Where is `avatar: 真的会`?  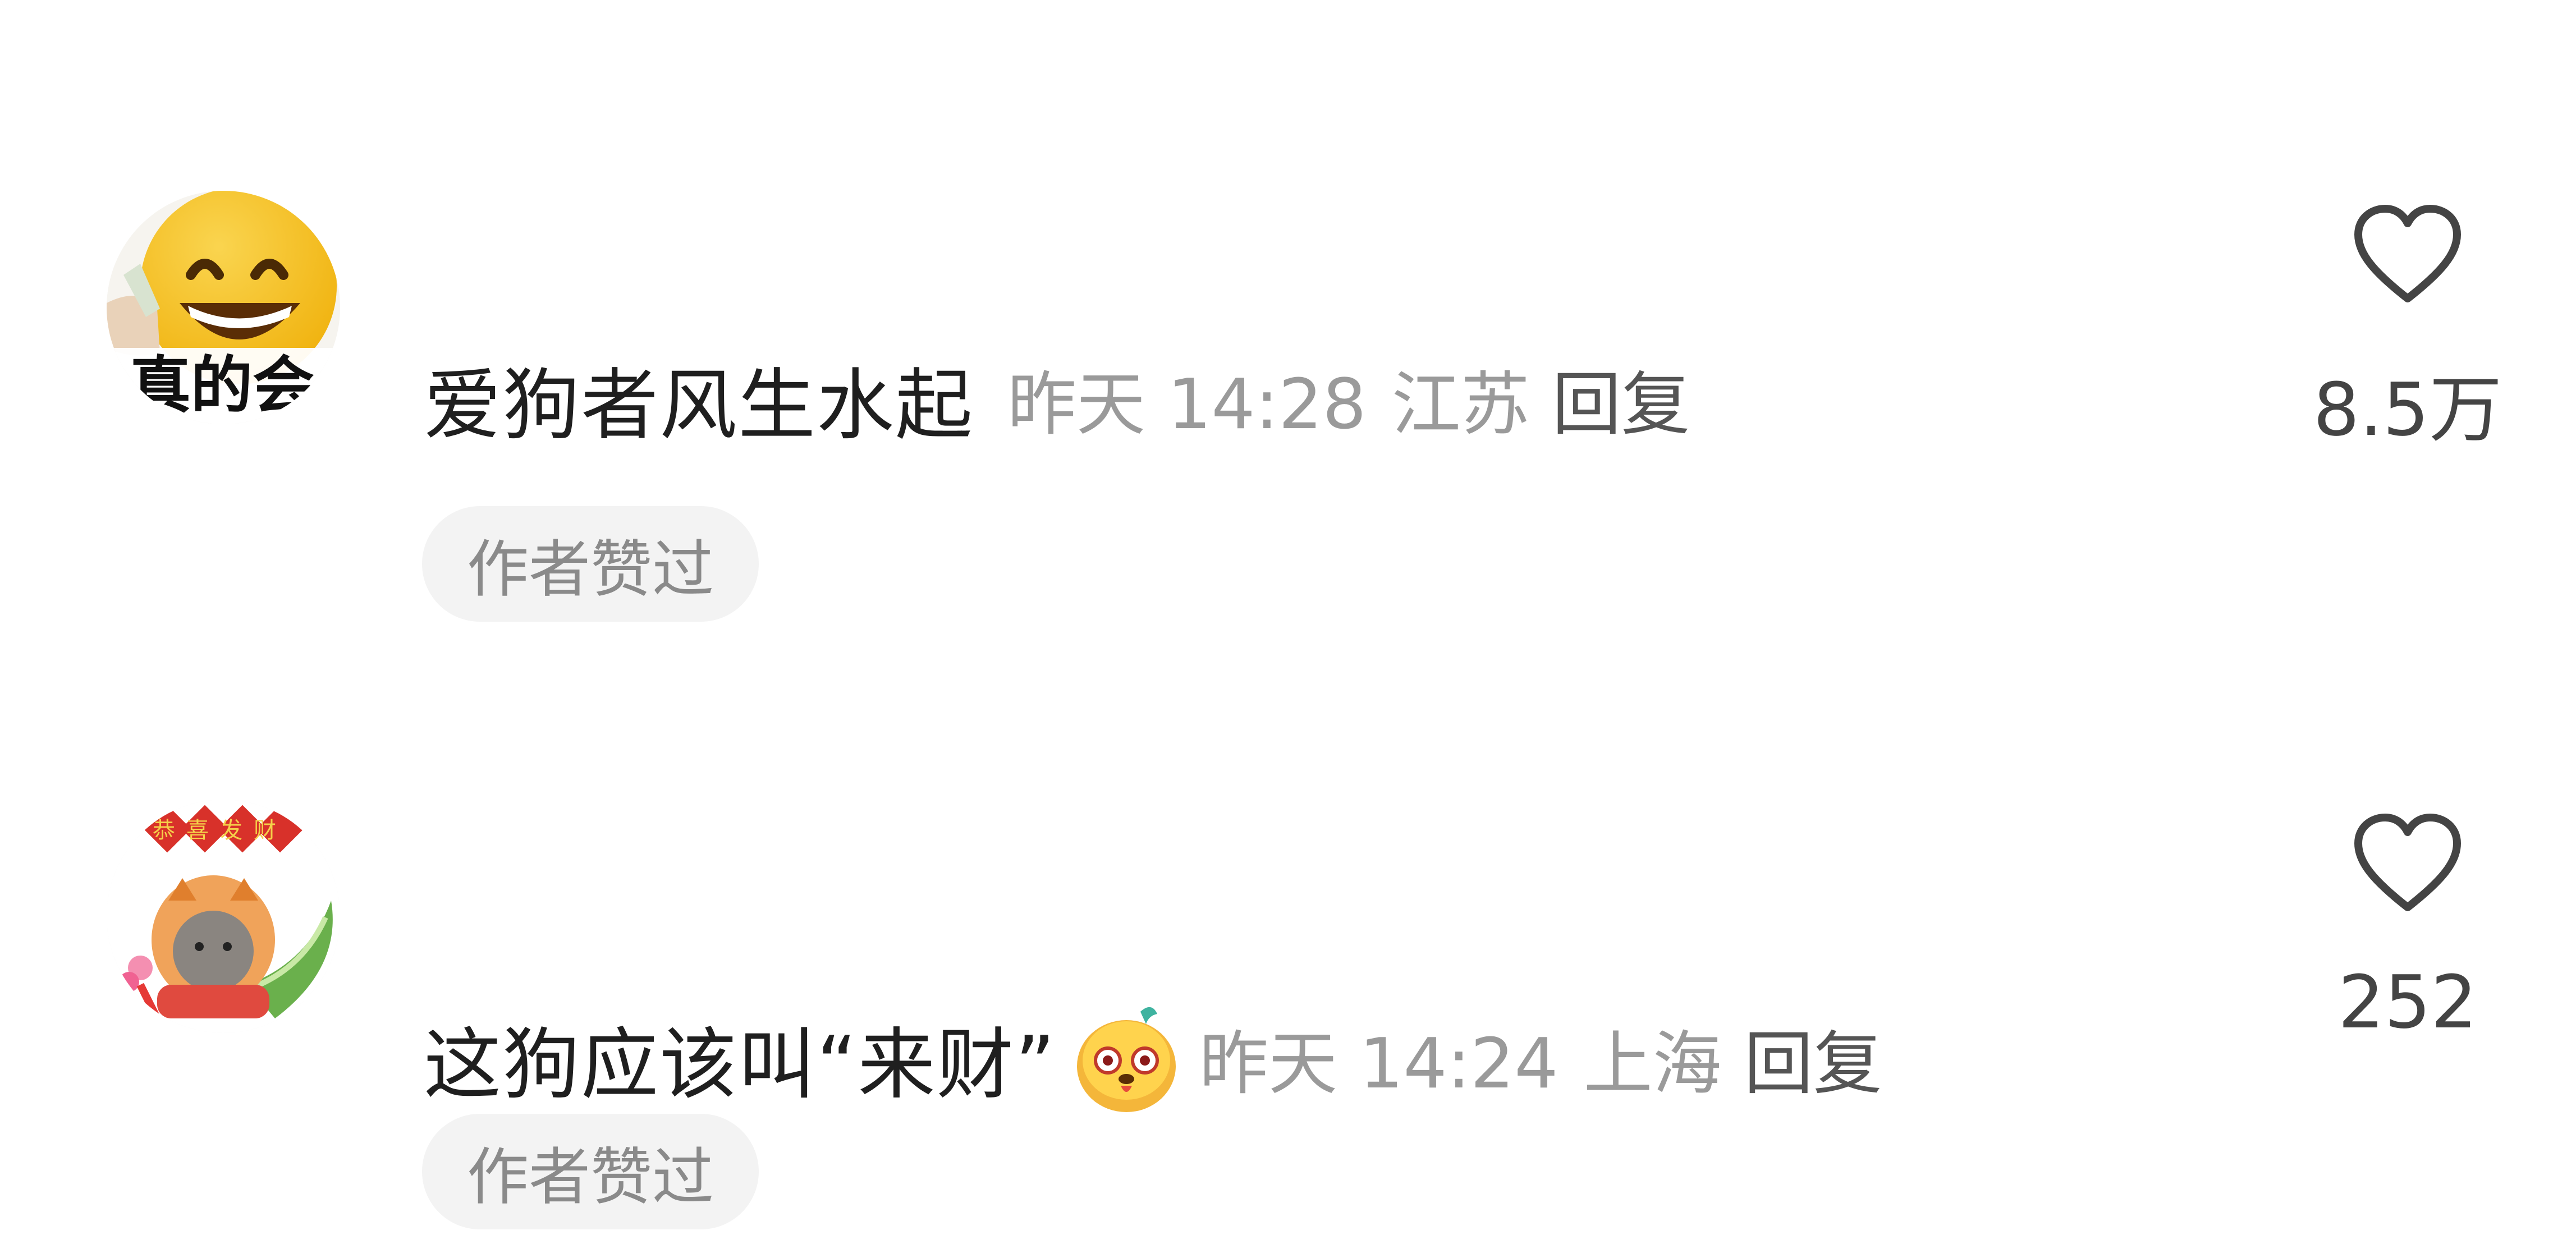
avatar: 真的会 is located at coordinates (223, 308).